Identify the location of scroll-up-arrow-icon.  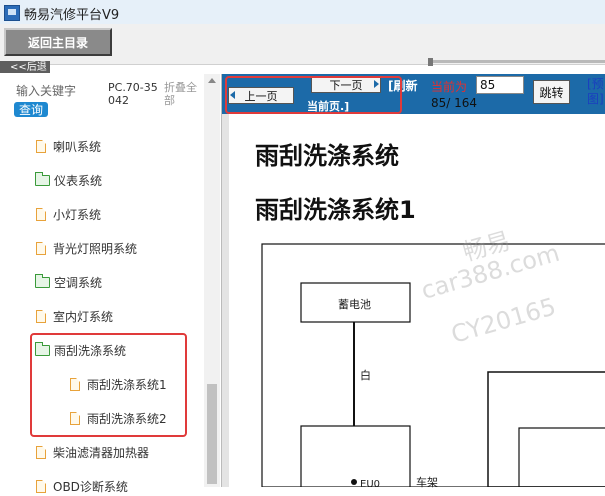
(212, 80).